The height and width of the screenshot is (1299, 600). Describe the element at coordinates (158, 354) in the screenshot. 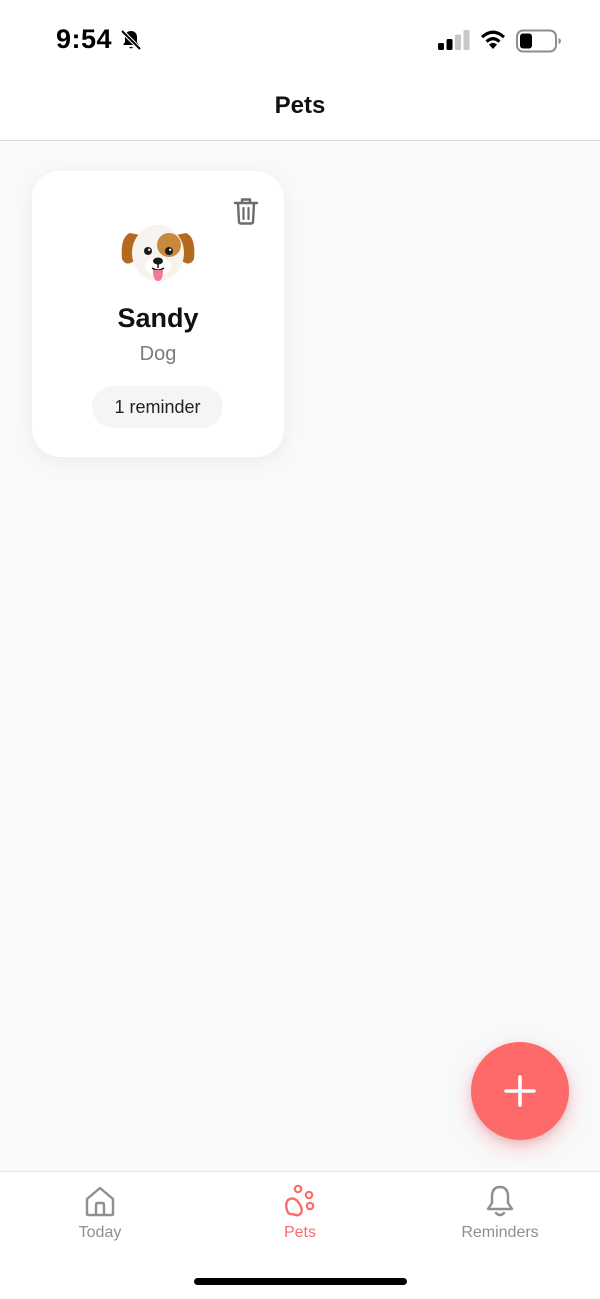

I see `pet-type: Dog` at that location.